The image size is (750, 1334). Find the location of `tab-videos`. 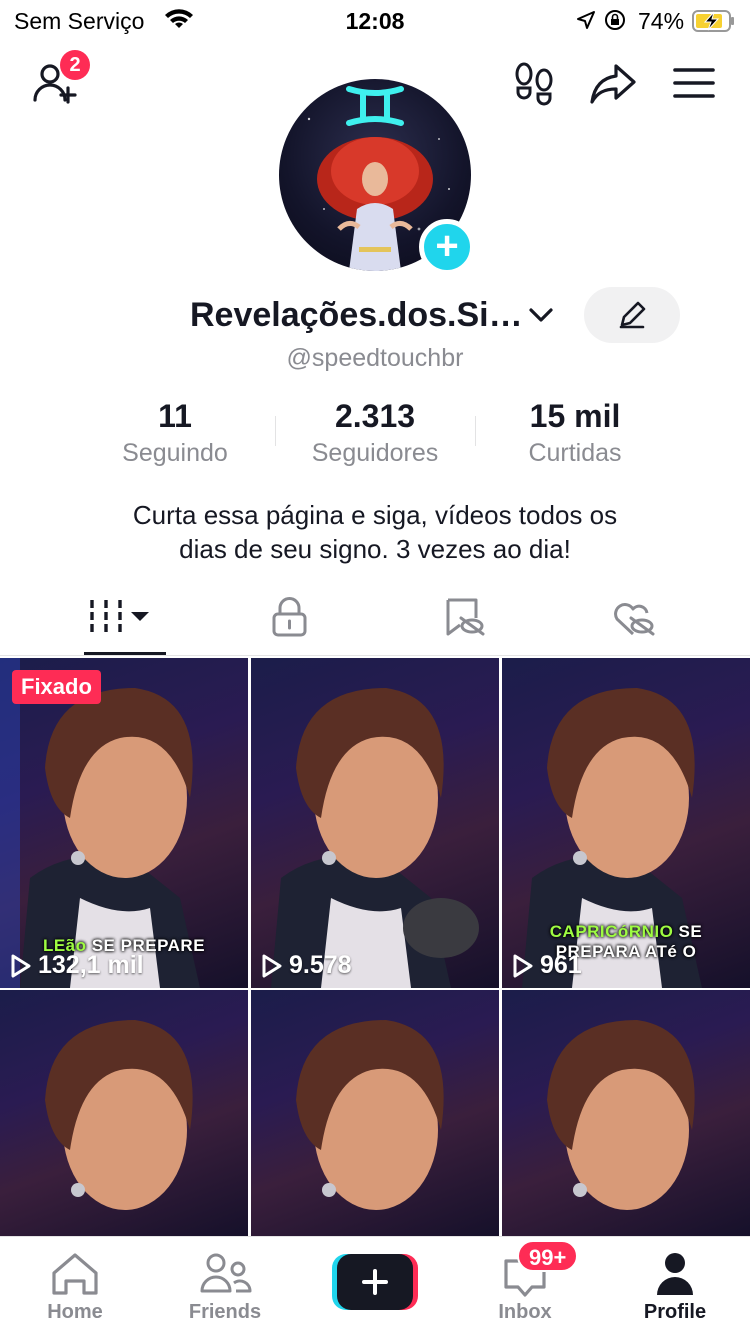

tab-videos is located at coordinates (125, 621).